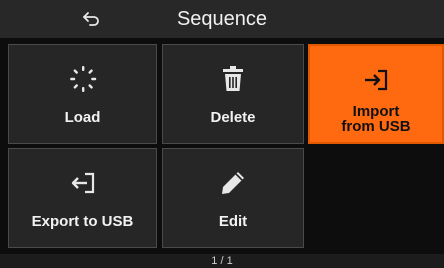  What do you see at coordinates (82, 117) in the screenshot?
I see `load-label: Load` at bounding box center [82, 117].